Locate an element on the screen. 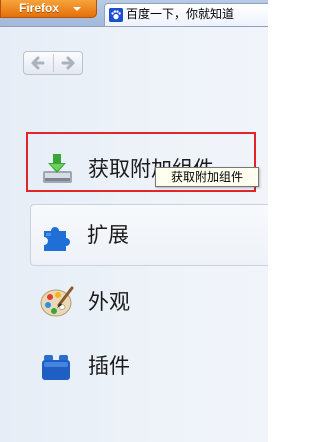 The height and width of the screenshot is (442, 320). tooltip: 获取附加组件 is located at coordinates (207, 177).